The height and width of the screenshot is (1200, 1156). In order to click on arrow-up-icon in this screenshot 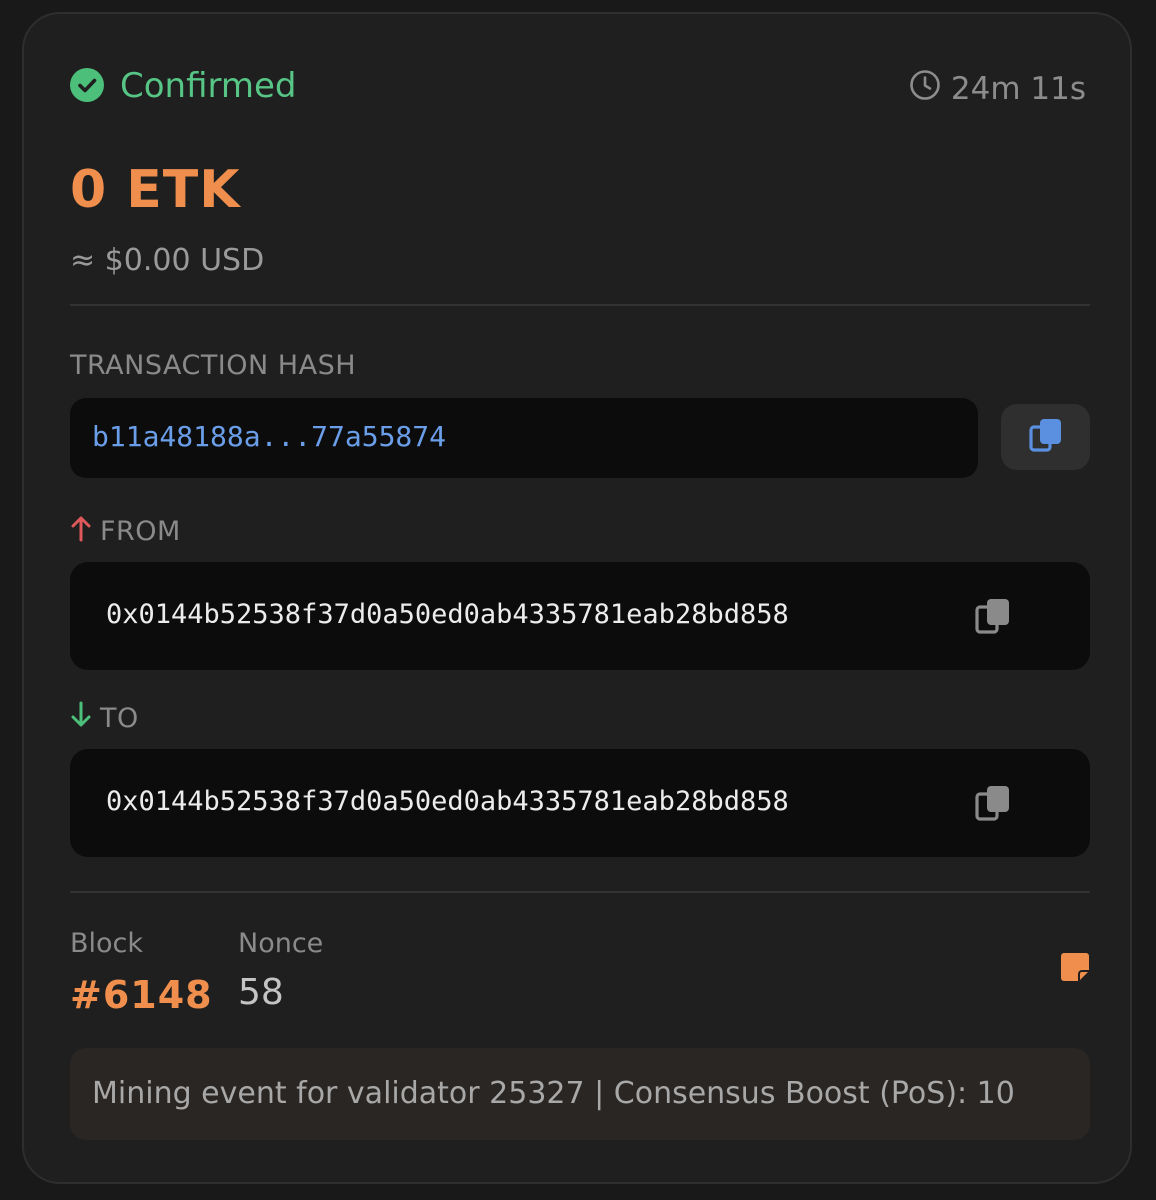, I will do `click(81, 532)`.